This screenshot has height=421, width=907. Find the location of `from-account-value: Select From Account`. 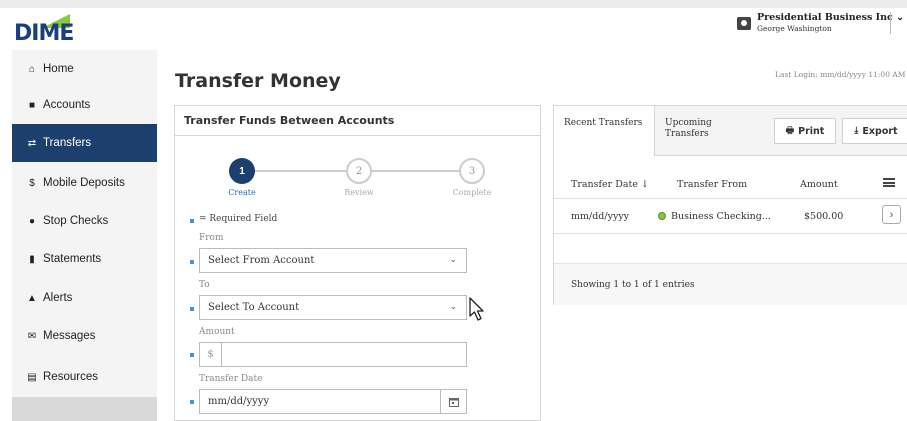

from-account-value: Select From Account is located at coordinates (261, 260).